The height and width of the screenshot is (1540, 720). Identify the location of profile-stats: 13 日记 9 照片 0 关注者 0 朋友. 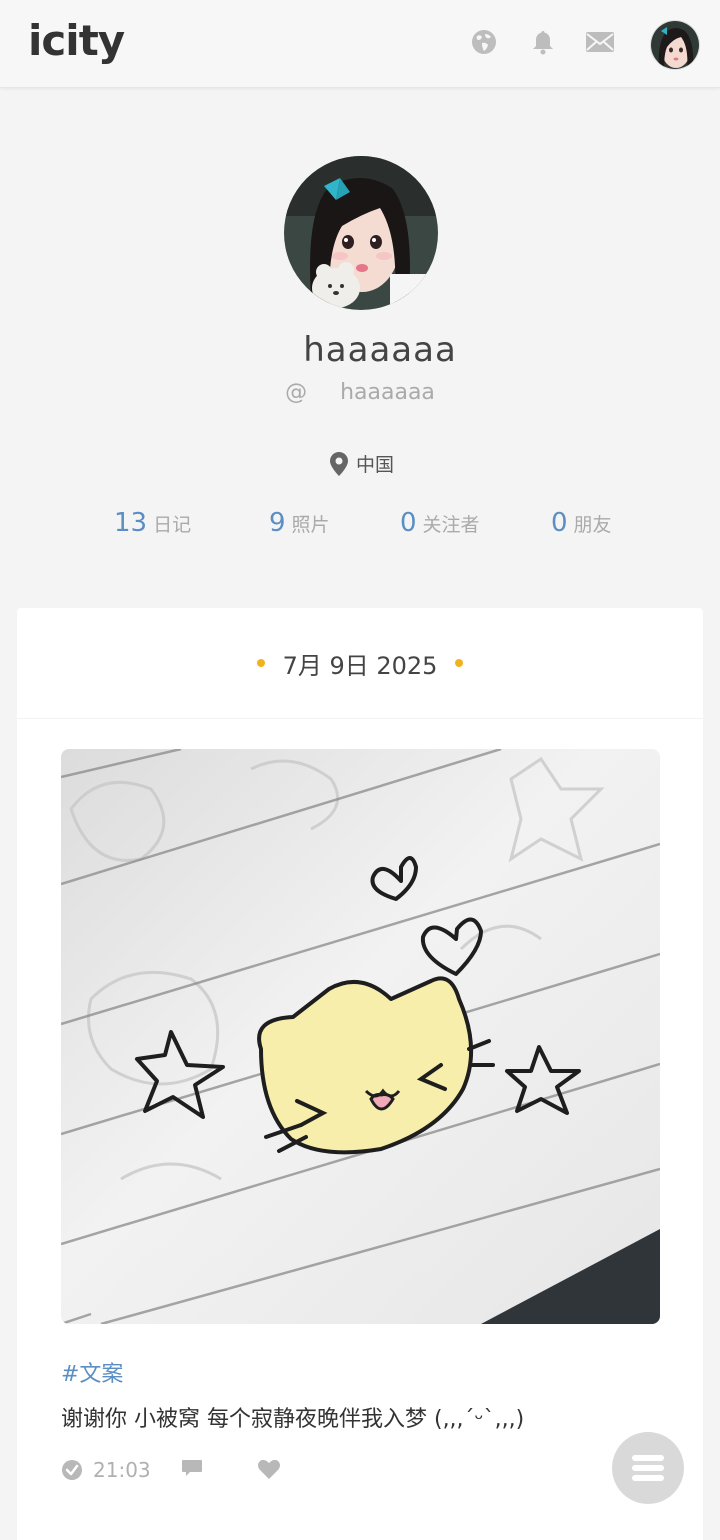
(360, 528).